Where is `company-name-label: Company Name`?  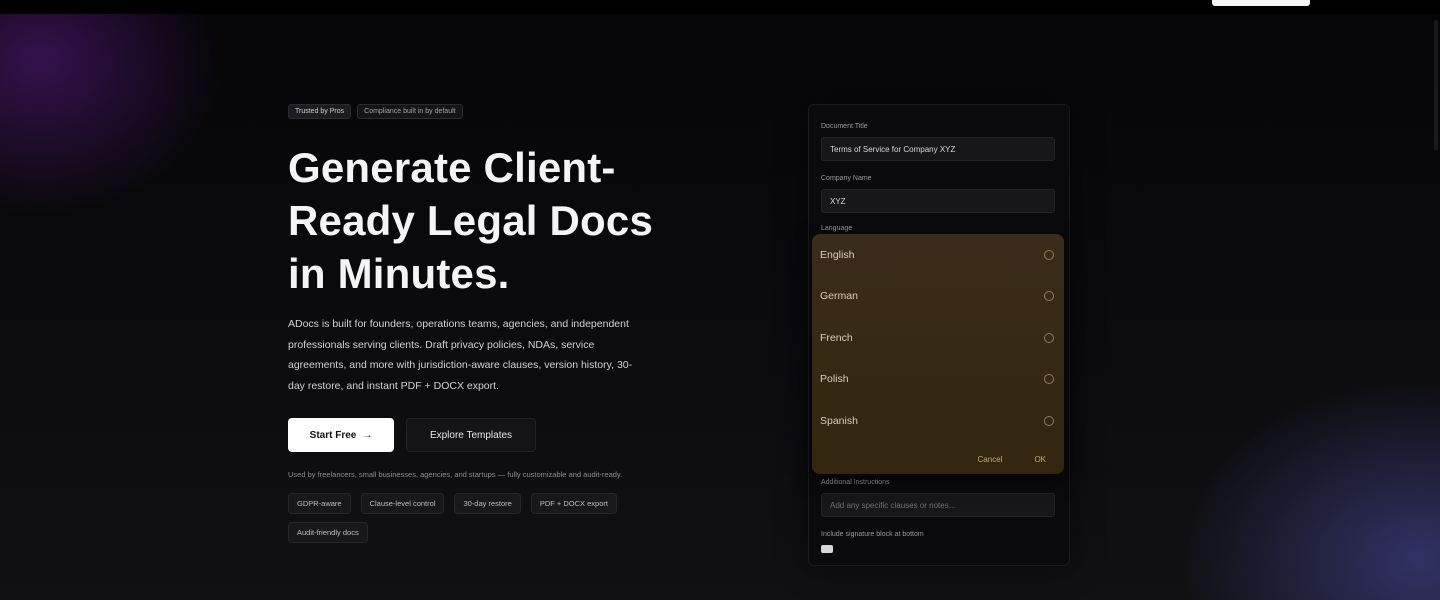 company-name-label: Company Name is located at coordinates (846, 178).